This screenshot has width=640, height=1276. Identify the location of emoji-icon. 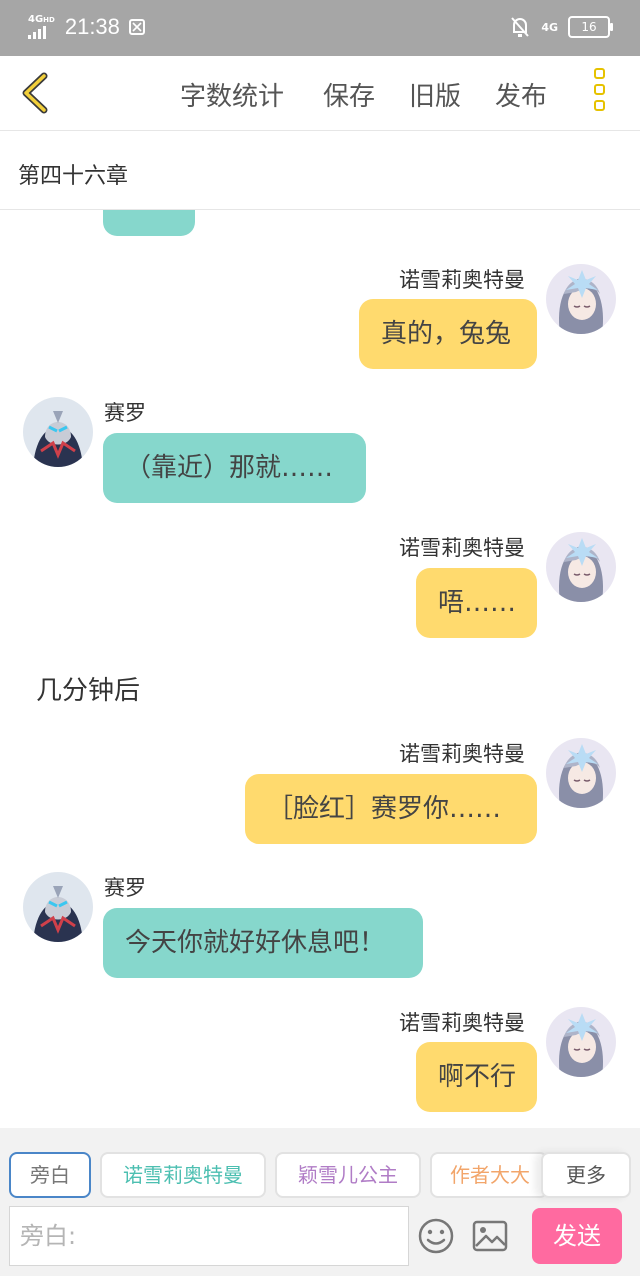
(436, 1236).